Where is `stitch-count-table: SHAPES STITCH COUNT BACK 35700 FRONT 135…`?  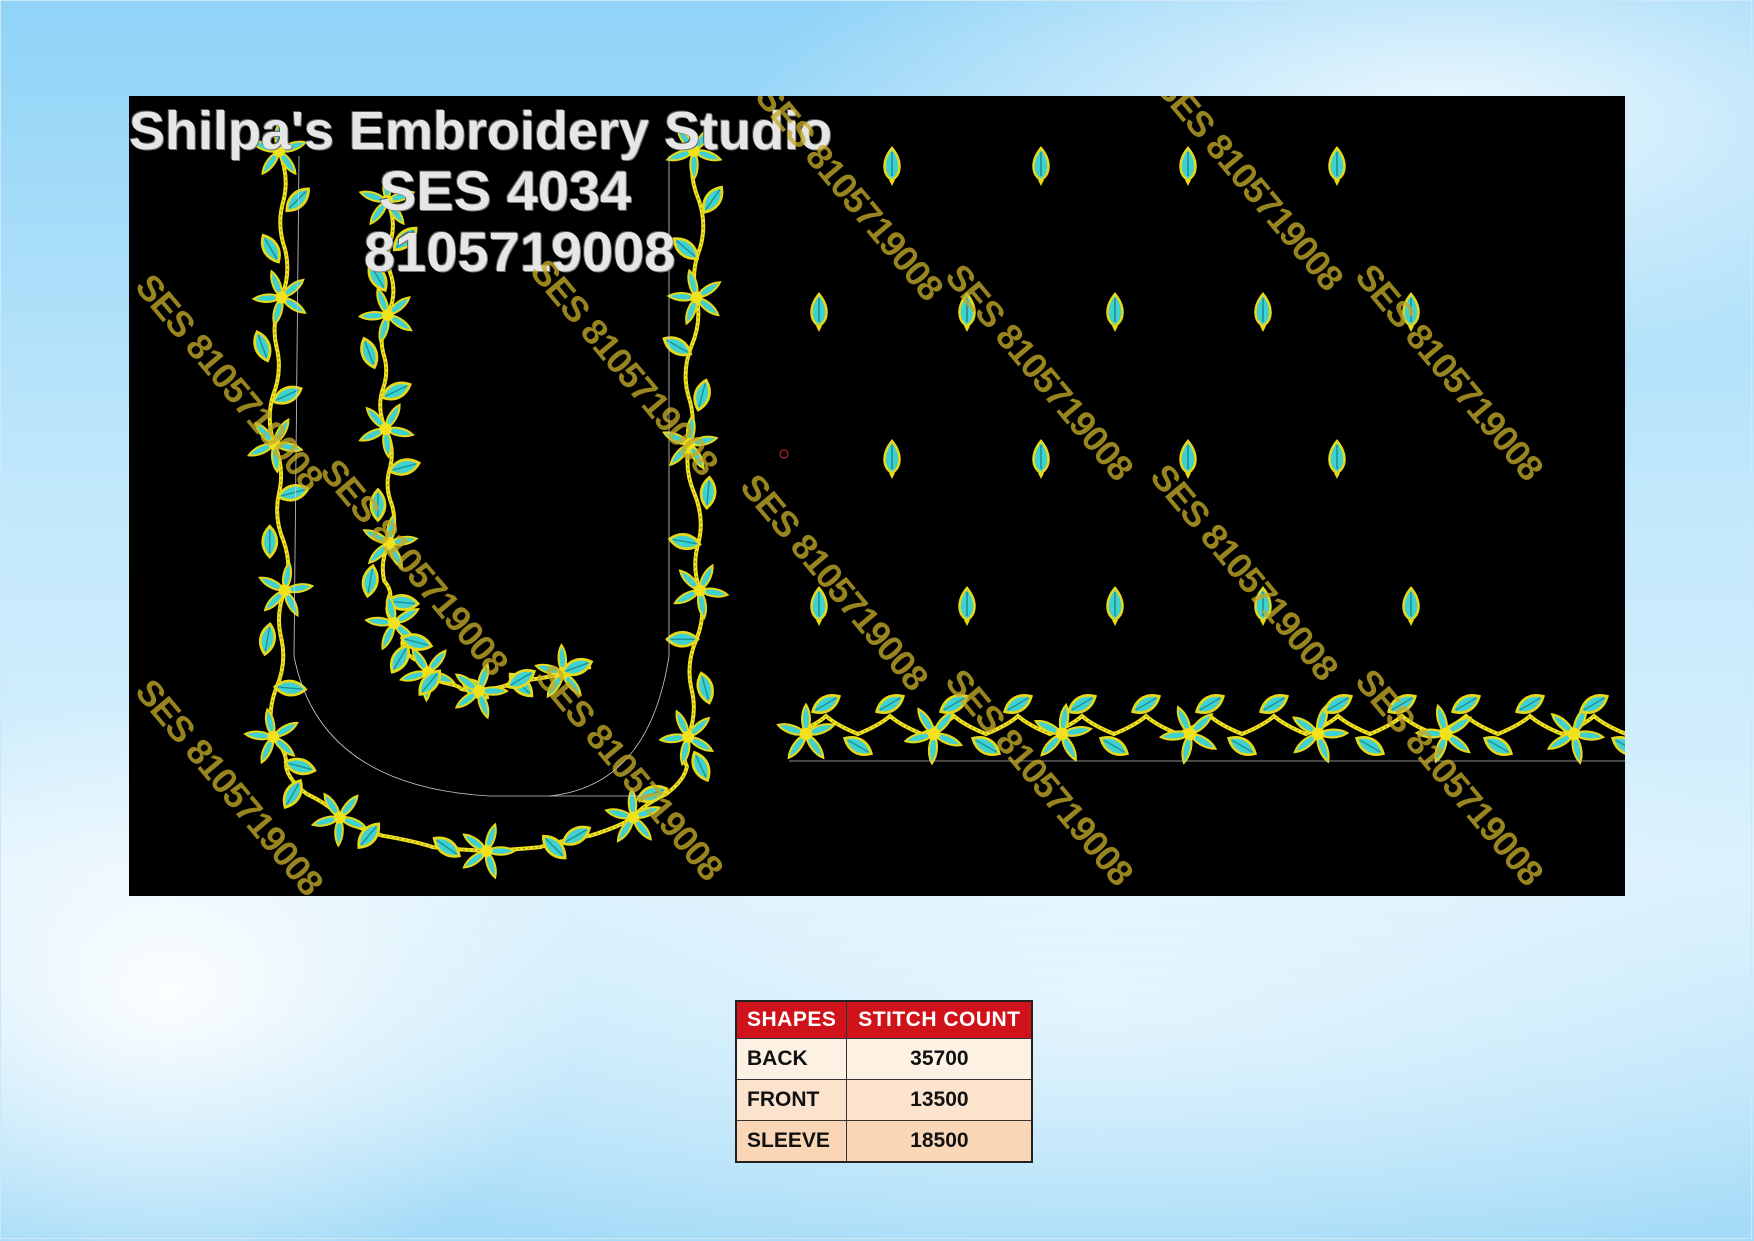 stitch-count-table: SHAPES STITCH COUNT BACK 35700 FRONT 135… is located at coordinates (884, 1081).